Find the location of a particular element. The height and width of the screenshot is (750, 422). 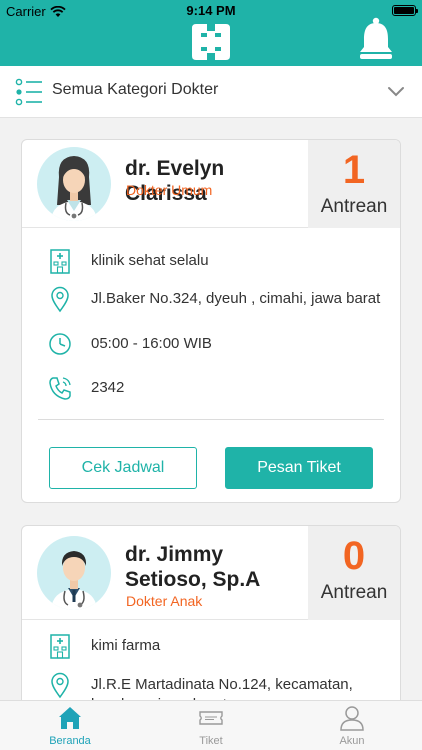

app-header: Carrier 9:14 PM is located at coordinates (211, 33).